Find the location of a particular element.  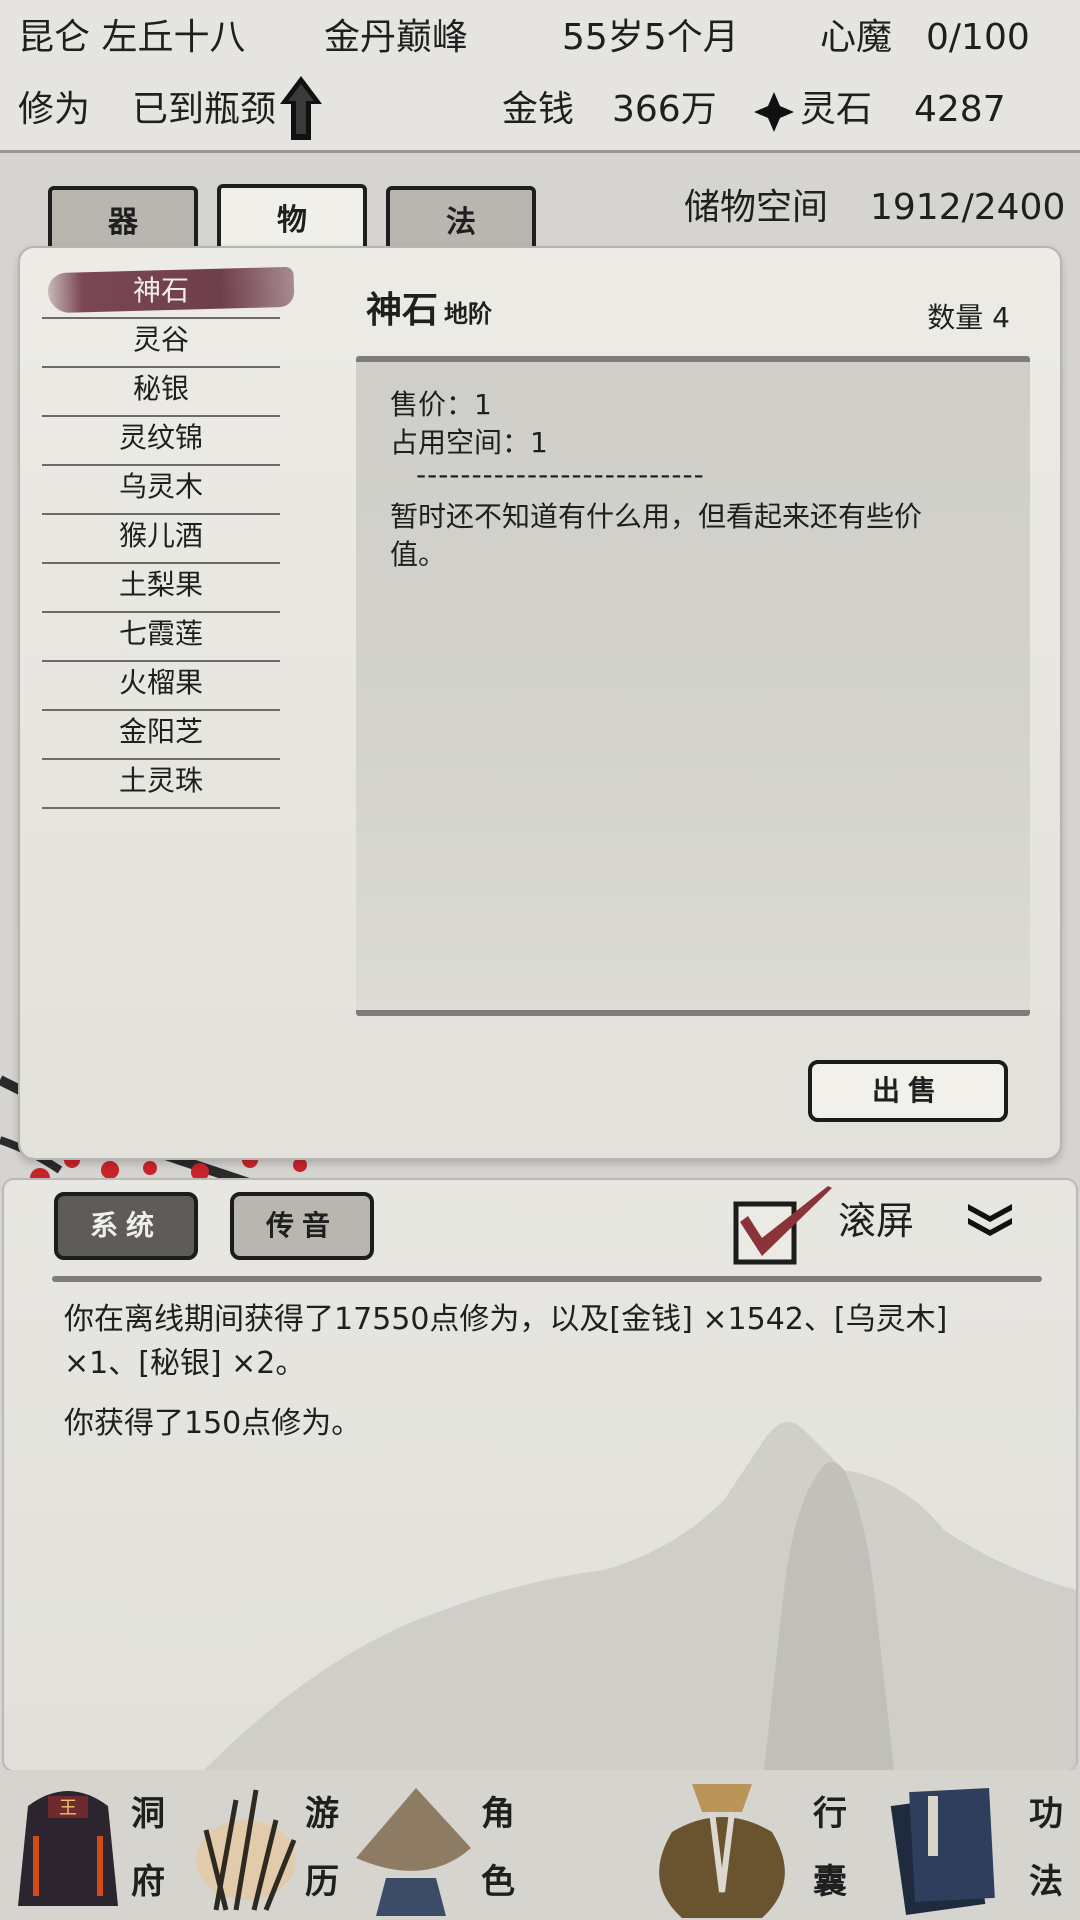

realm-value: 金丹巅峰 is located at coordinates (396, 37).